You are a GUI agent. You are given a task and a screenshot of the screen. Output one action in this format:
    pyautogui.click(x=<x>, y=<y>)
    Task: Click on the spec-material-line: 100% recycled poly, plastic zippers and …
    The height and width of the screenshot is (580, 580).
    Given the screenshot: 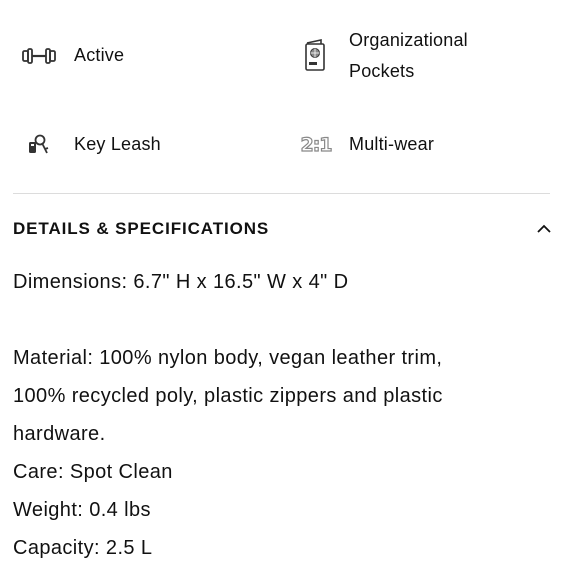 What is the action you would take?
    pyautogui.click(x=228, y=396)
    